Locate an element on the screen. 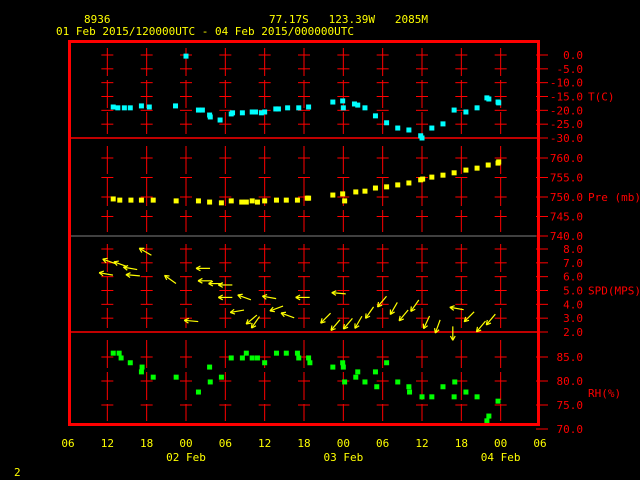 This screenshot has width=640, height=480. y-tick-label: 80.0 is located at coordinates (570, 381).